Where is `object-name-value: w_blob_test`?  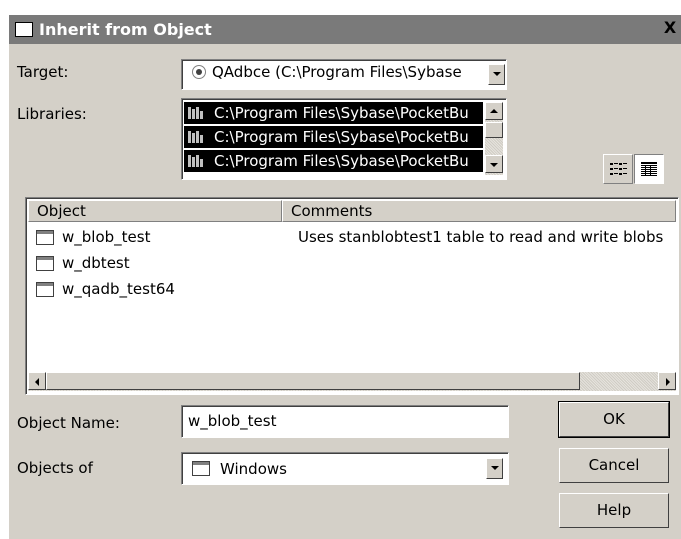 object-name-value: w_blob_test is located at coordinates (232, 421).